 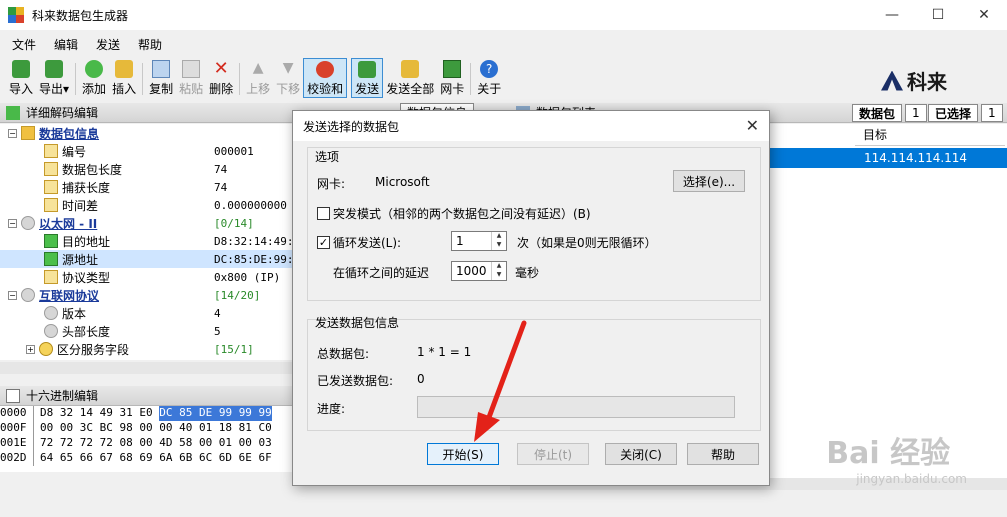 I want to click on import-button: 导入, so click(x=21, y=78).